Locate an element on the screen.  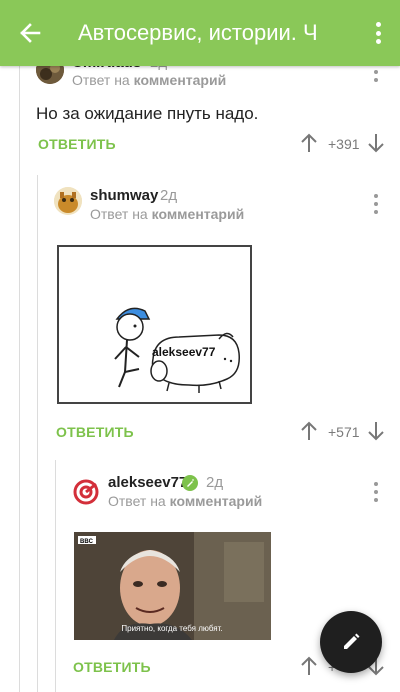
comment-text: Но за ожидание пнуть надо. is located at coordinates (147, 113).